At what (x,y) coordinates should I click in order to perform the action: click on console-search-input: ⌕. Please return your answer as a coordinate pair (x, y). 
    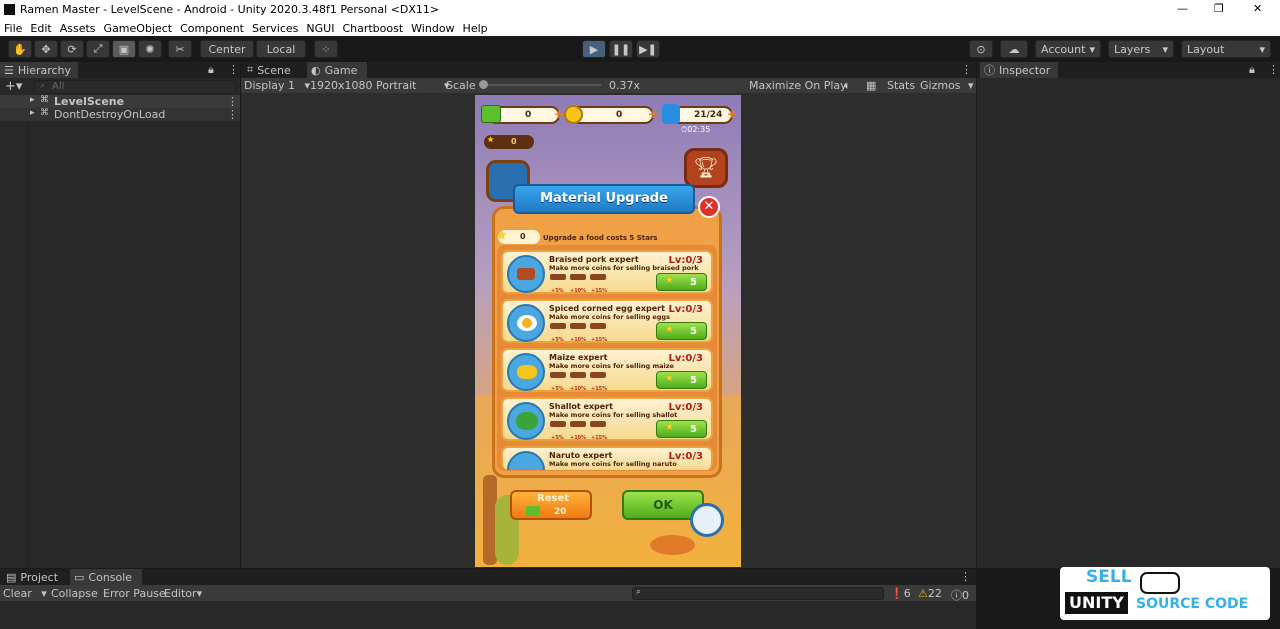
    Looking at the image, I should click on (758, 593).